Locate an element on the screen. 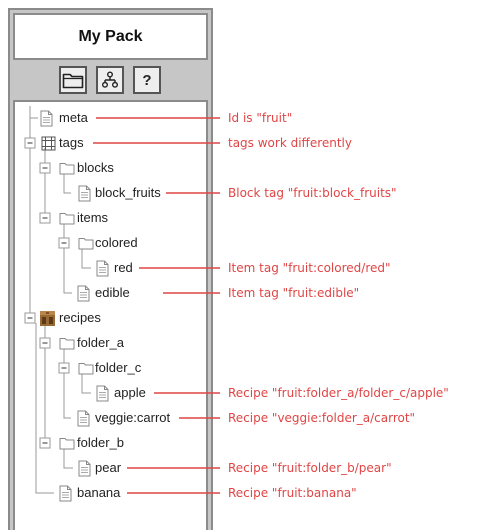 This screenshot has height=530, width=479. collapse-colored-toggle is located at coordinates (64, 243).